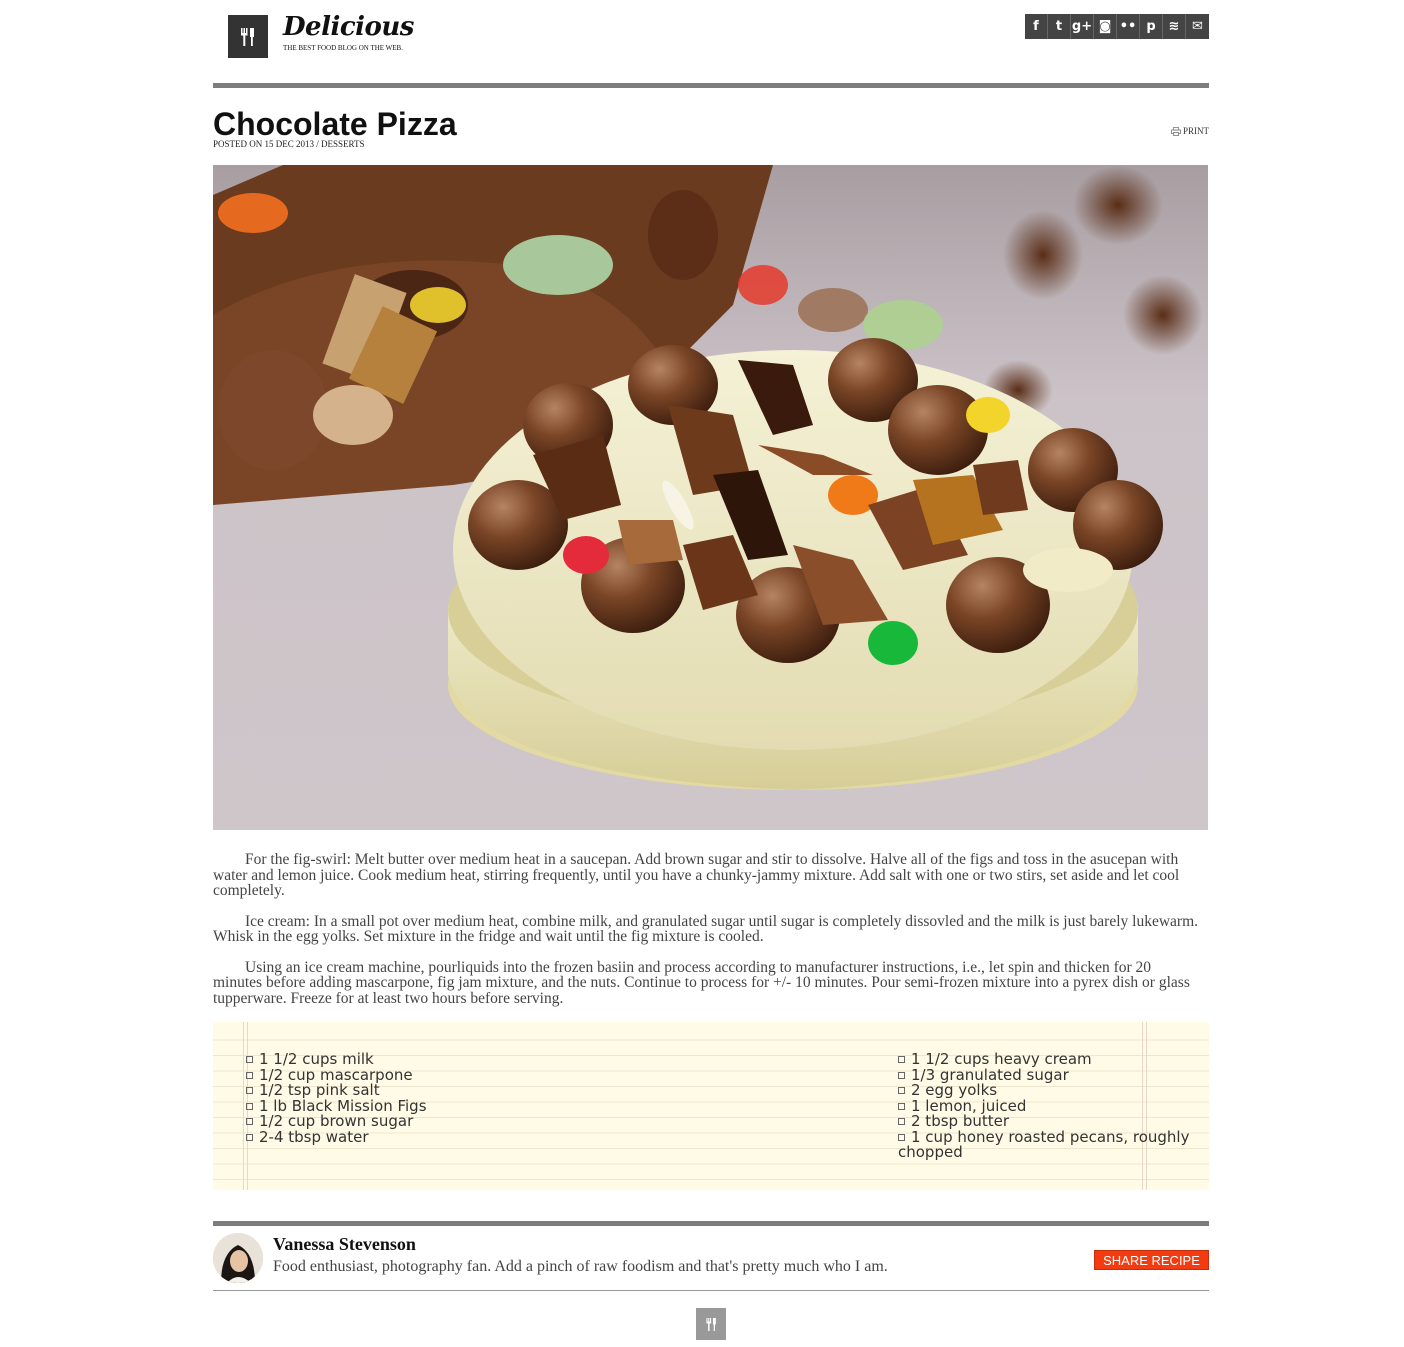 This screenshot has width=1404, height=1347. I want to click on instagram-icon: ◙, so click(1105, 26).